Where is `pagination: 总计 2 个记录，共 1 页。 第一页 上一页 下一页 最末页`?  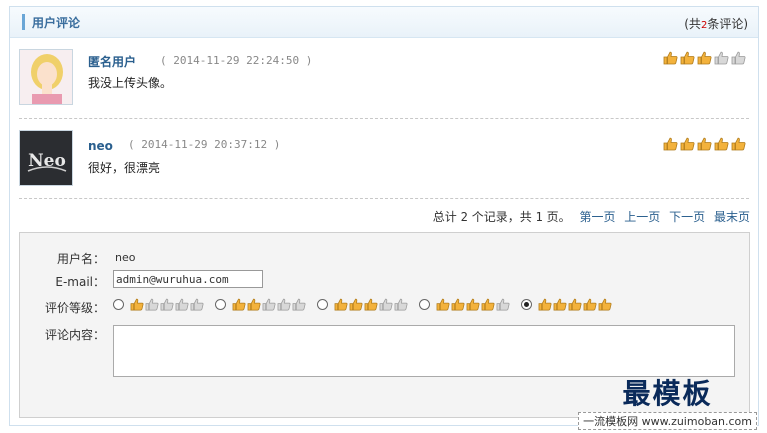 pagination: 总计 2 个记录，共 1 页。 第一页 上一页 下一页 最末页 is located at coordinates (591, 216).